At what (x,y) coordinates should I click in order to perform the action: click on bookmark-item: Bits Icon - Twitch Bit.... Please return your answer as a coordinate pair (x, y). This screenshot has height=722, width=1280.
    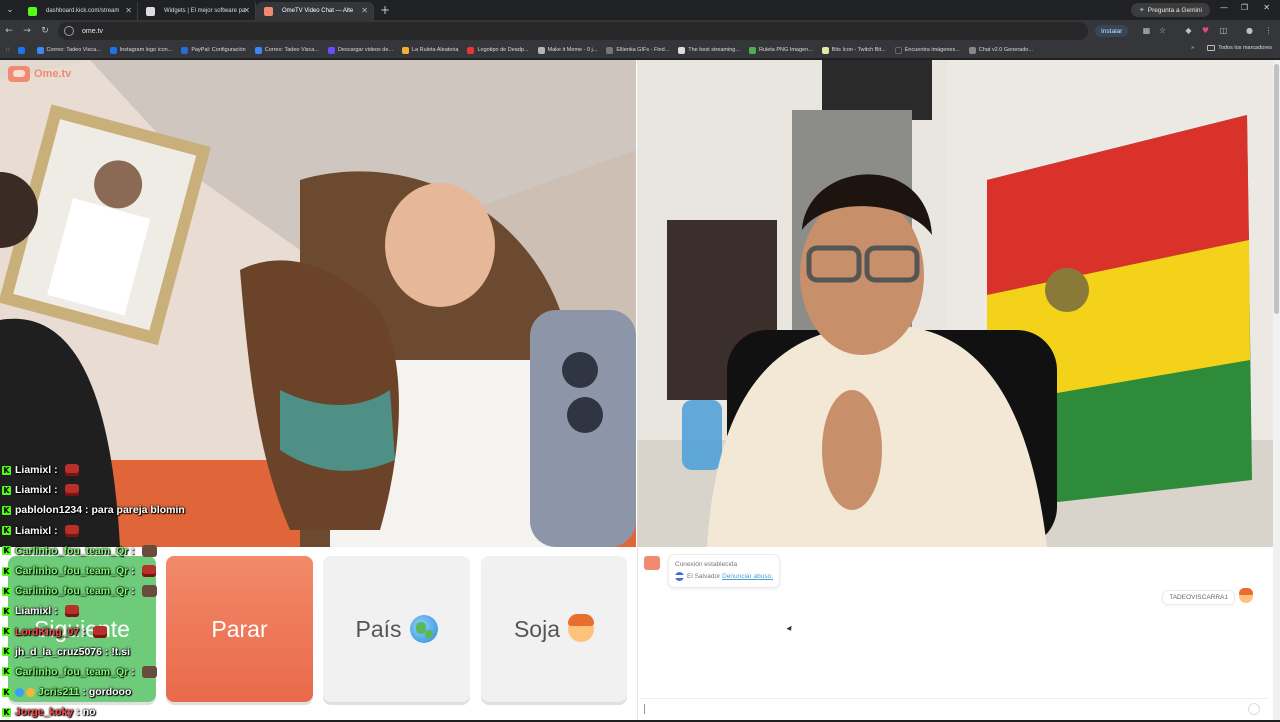
    Looking at the image, I should click on (853, 50).